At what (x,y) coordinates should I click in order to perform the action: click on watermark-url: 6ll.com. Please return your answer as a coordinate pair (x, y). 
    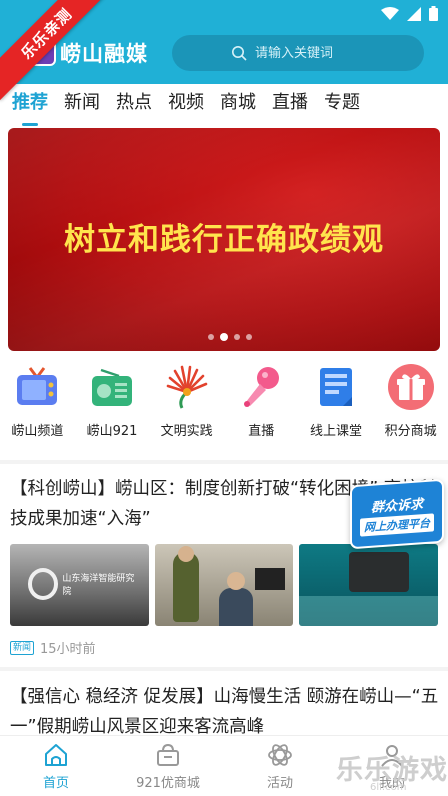
    Looking at the image, I should click on (388, 787).